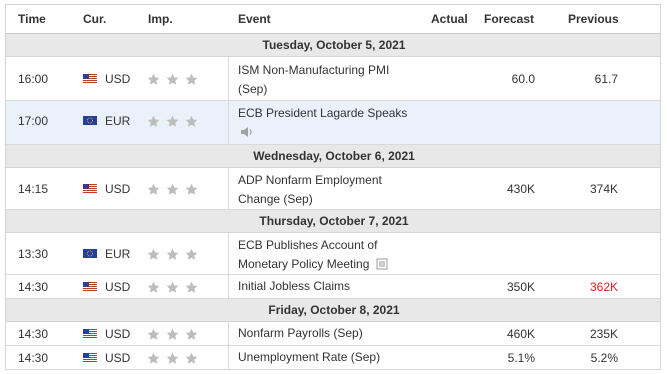 The width and height of the screenshot is (667, 374). What do you see at coordinates (520, 189) in the screenshot?
I see `event-forecast: 430K` at bounding box center [520, 189].